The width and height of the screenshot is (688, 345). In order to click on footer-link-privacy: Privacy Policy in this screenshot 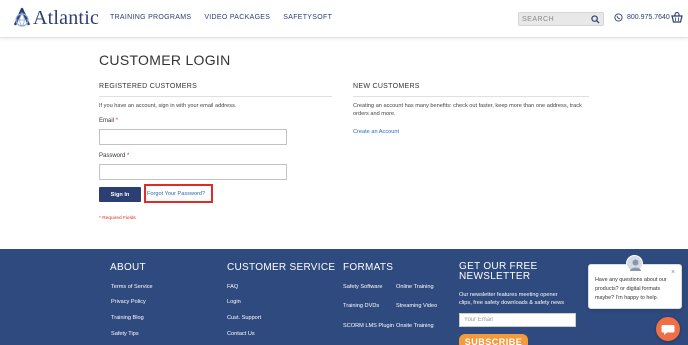, I will do `click(128, 302)`.